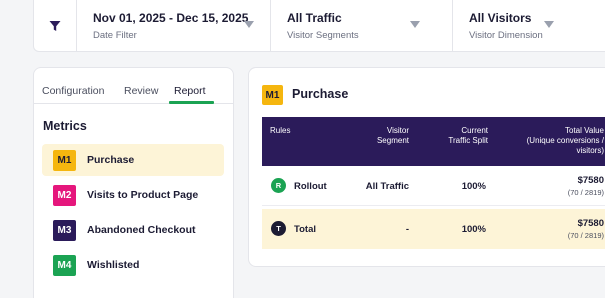  I want to click on metric-item-wishlisted: M4 Wishlisted, so click(133, 265).